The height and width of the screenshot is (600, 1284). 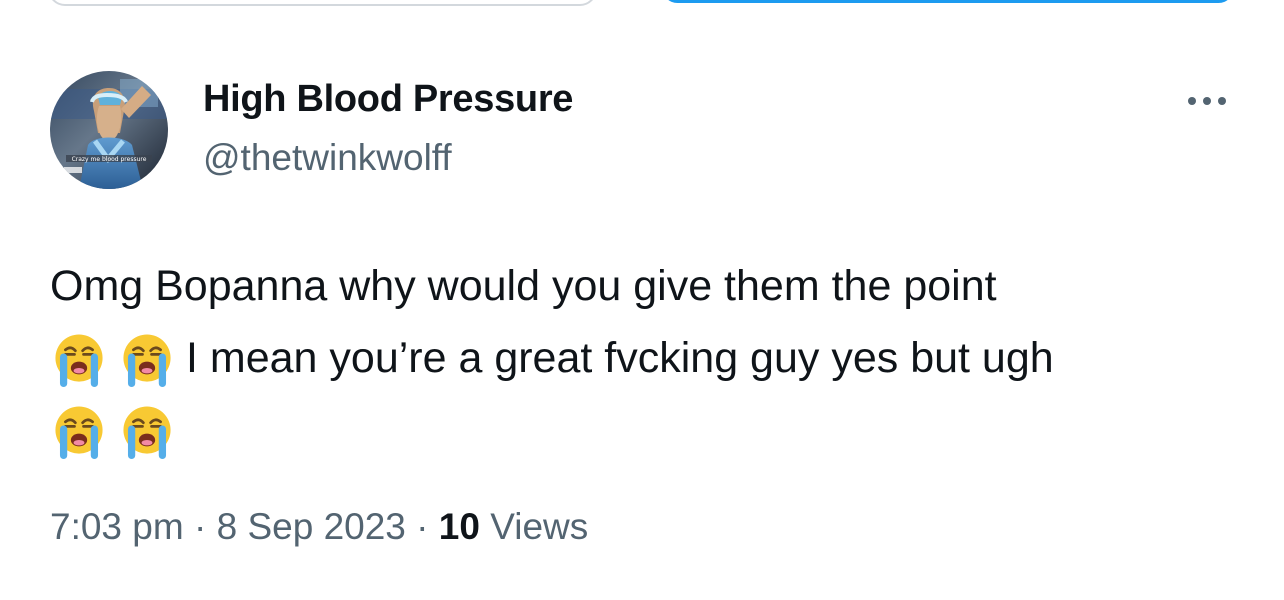 I want to click on tweet-date: 8 Sep 2023, so click(x=311, y=526).